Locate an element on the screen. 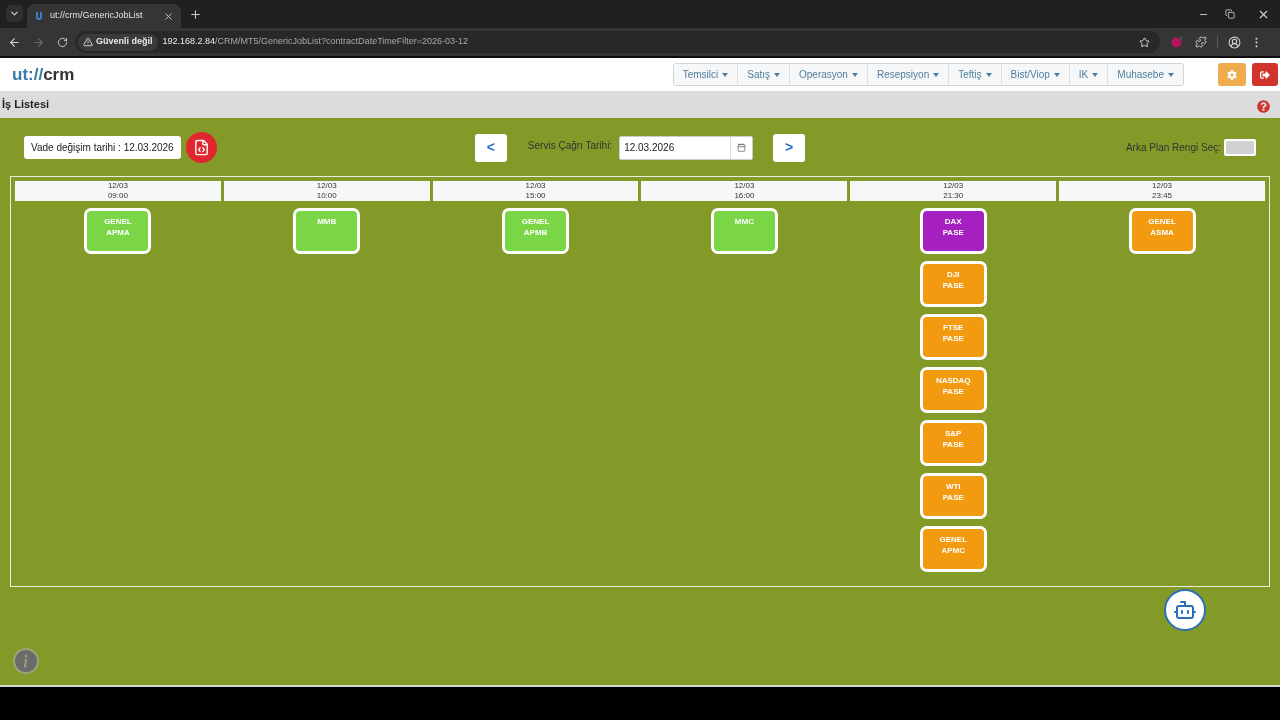 The image size is (1280, 720). column-header: 12/03 10:00 is located at coordinates (326, 191).